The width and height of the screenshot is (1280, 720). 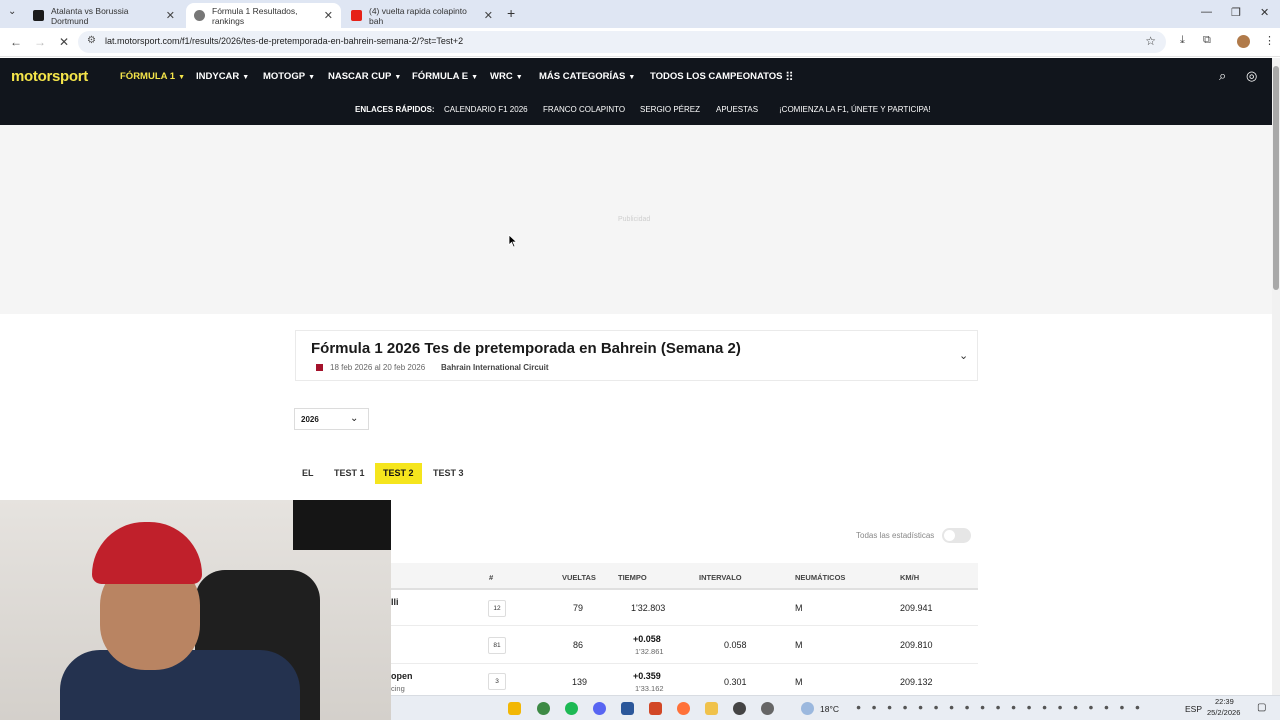 I want to click on tab-el: EL, so click(x=308, y=473).